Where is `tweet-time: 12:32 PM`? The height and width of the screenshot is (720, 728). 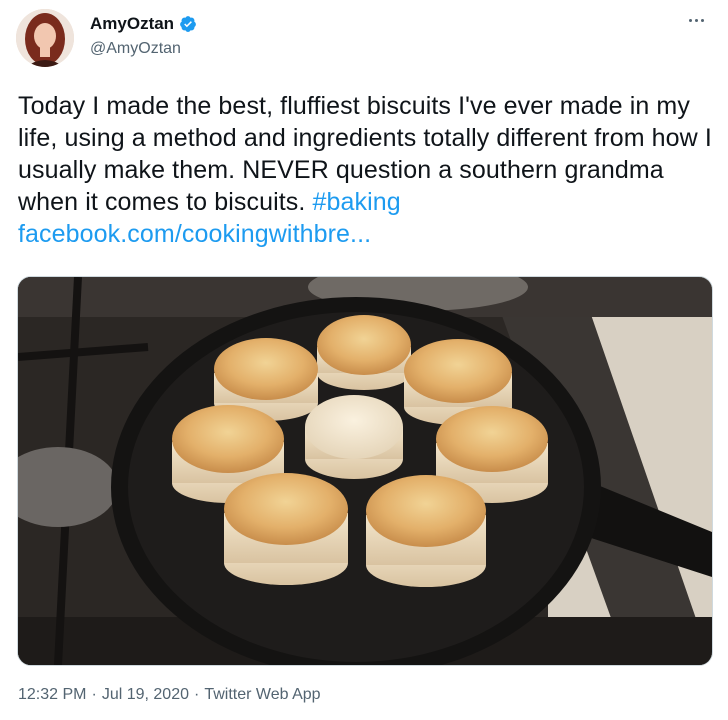
tweet-time: 12:32 PM is located at coordinates (52, 695).